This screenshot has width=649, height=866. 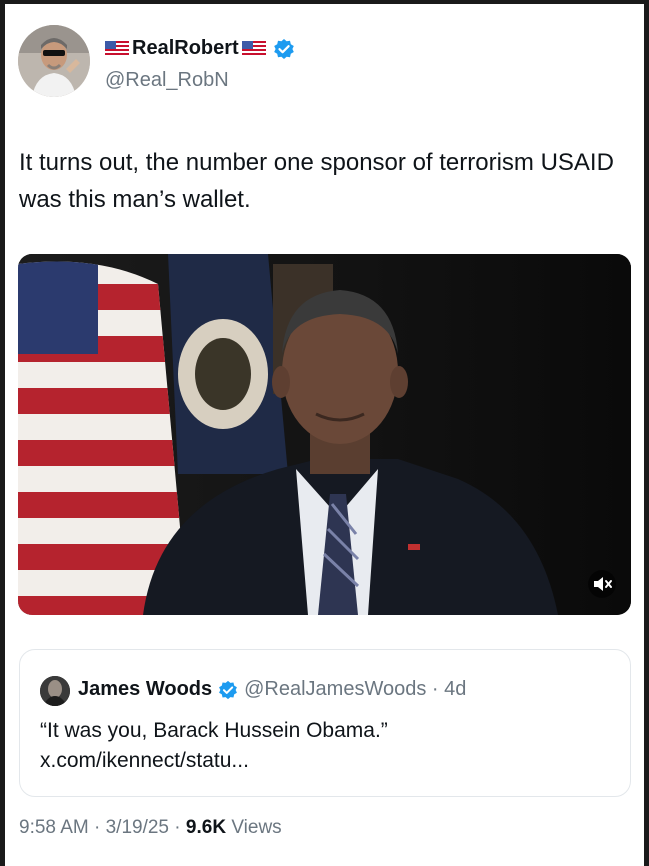 What do you see at coordinates (206, 827) in the screenshot?
I see `views-count: 9.6K` at bounding box center [206, 827].